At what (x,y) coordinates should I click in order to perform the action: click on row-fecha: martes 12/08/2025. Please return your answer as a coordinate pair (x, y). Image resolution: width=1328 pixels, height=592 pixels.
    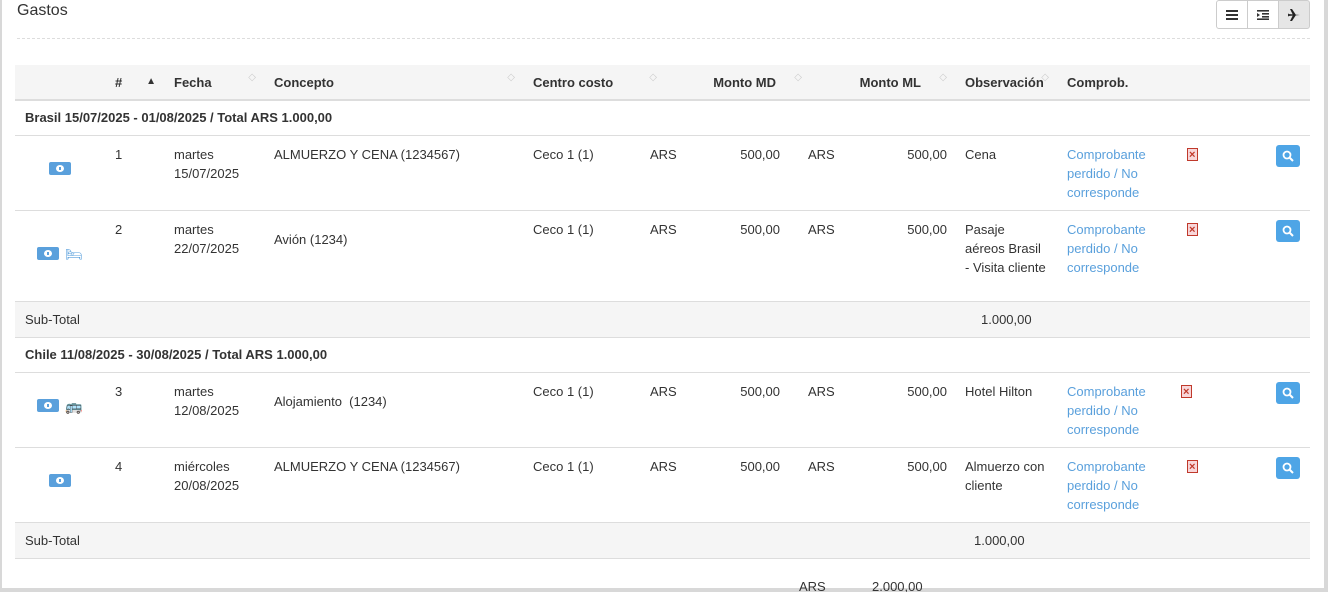
    Looking at the image, I should click on (214, 409).